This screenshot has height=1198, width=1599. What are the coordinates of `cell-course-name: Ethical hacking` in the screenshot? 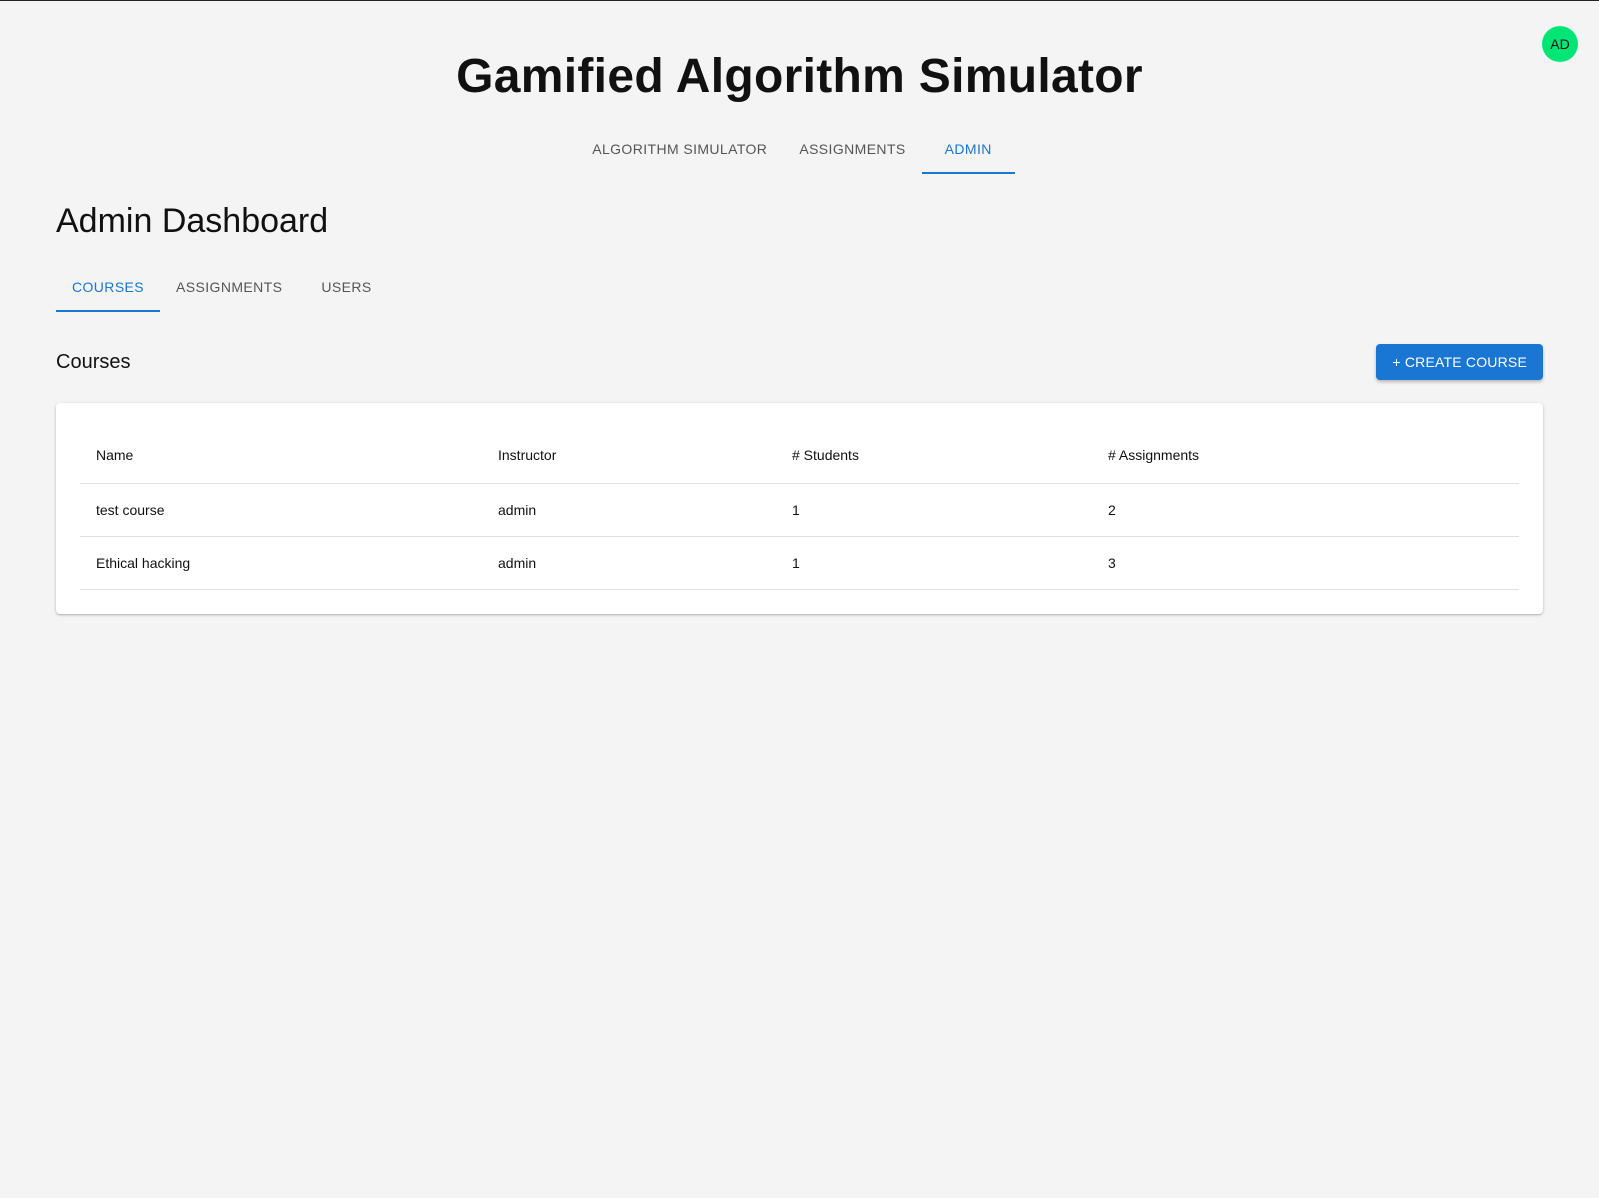 It's located at (281, 563).